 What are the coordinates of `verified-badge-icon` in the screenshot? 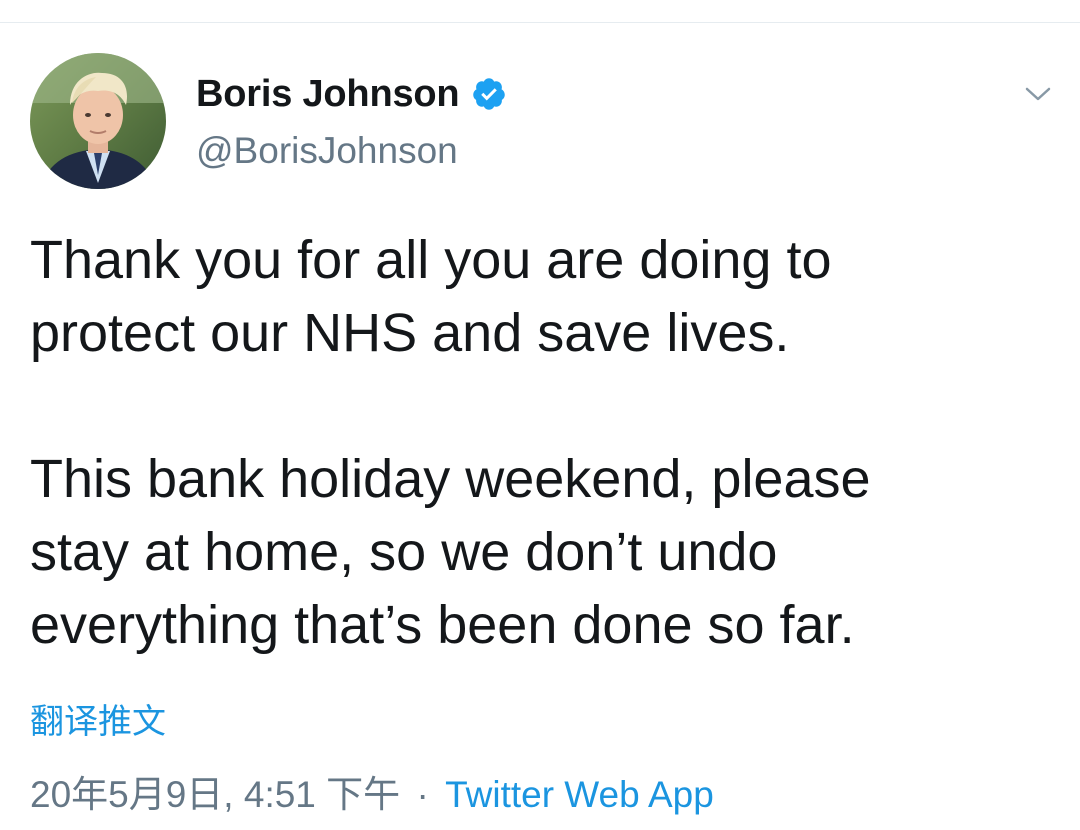 It's located at (489, 94).